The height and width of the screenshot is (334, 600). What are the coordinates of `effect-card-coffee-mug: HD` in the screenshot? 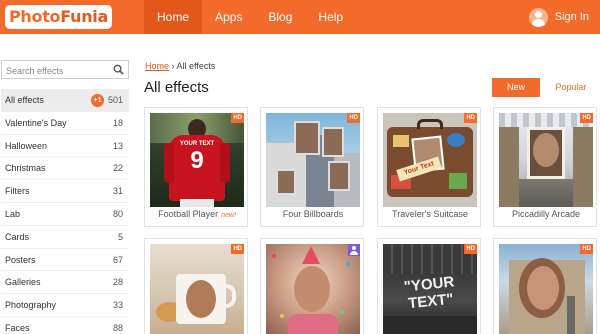 It's located at (196, 286).